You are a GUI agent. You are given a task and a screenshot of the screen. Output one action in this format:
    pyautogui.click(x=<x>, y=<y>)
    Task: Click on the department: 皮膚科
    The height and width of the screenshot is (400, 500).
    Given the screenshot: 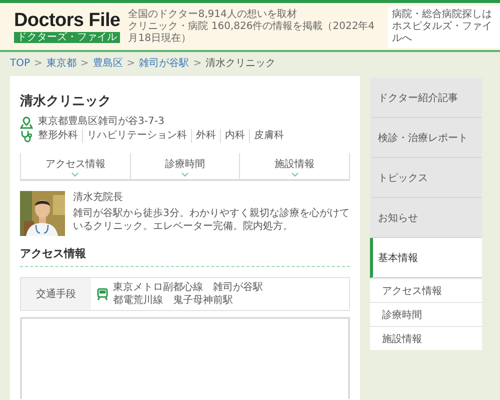 What is the action you would take?
    pyautogui.click(x=268, y=136)
    